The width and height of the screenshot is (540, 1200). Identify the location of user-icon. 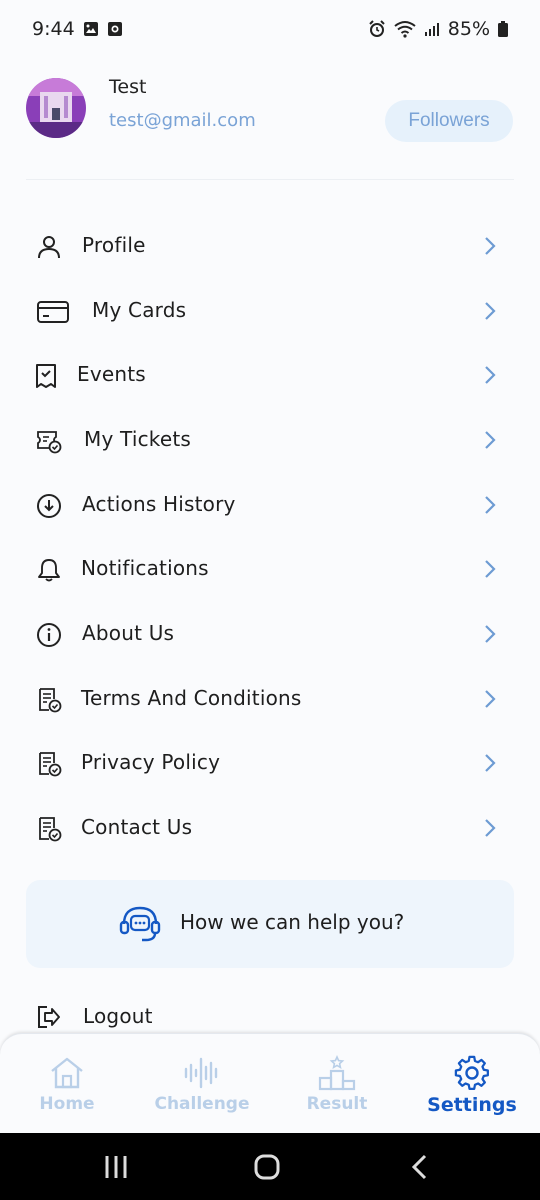
(49, 247).